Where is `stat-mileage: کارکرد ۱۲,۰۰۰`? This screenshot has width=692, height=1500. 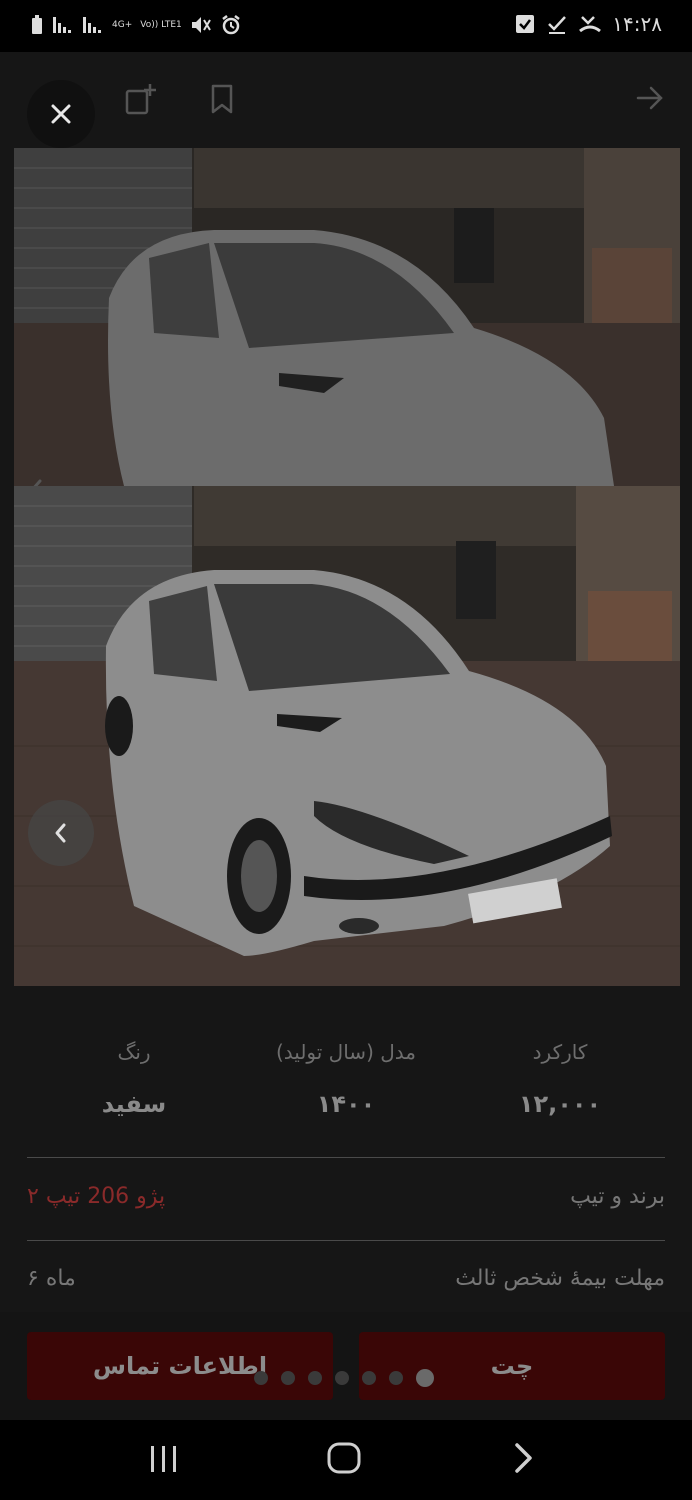 stat-mileage: کارکرد ۱۲,۰۰۰ is located at coordinates (560, 1079).